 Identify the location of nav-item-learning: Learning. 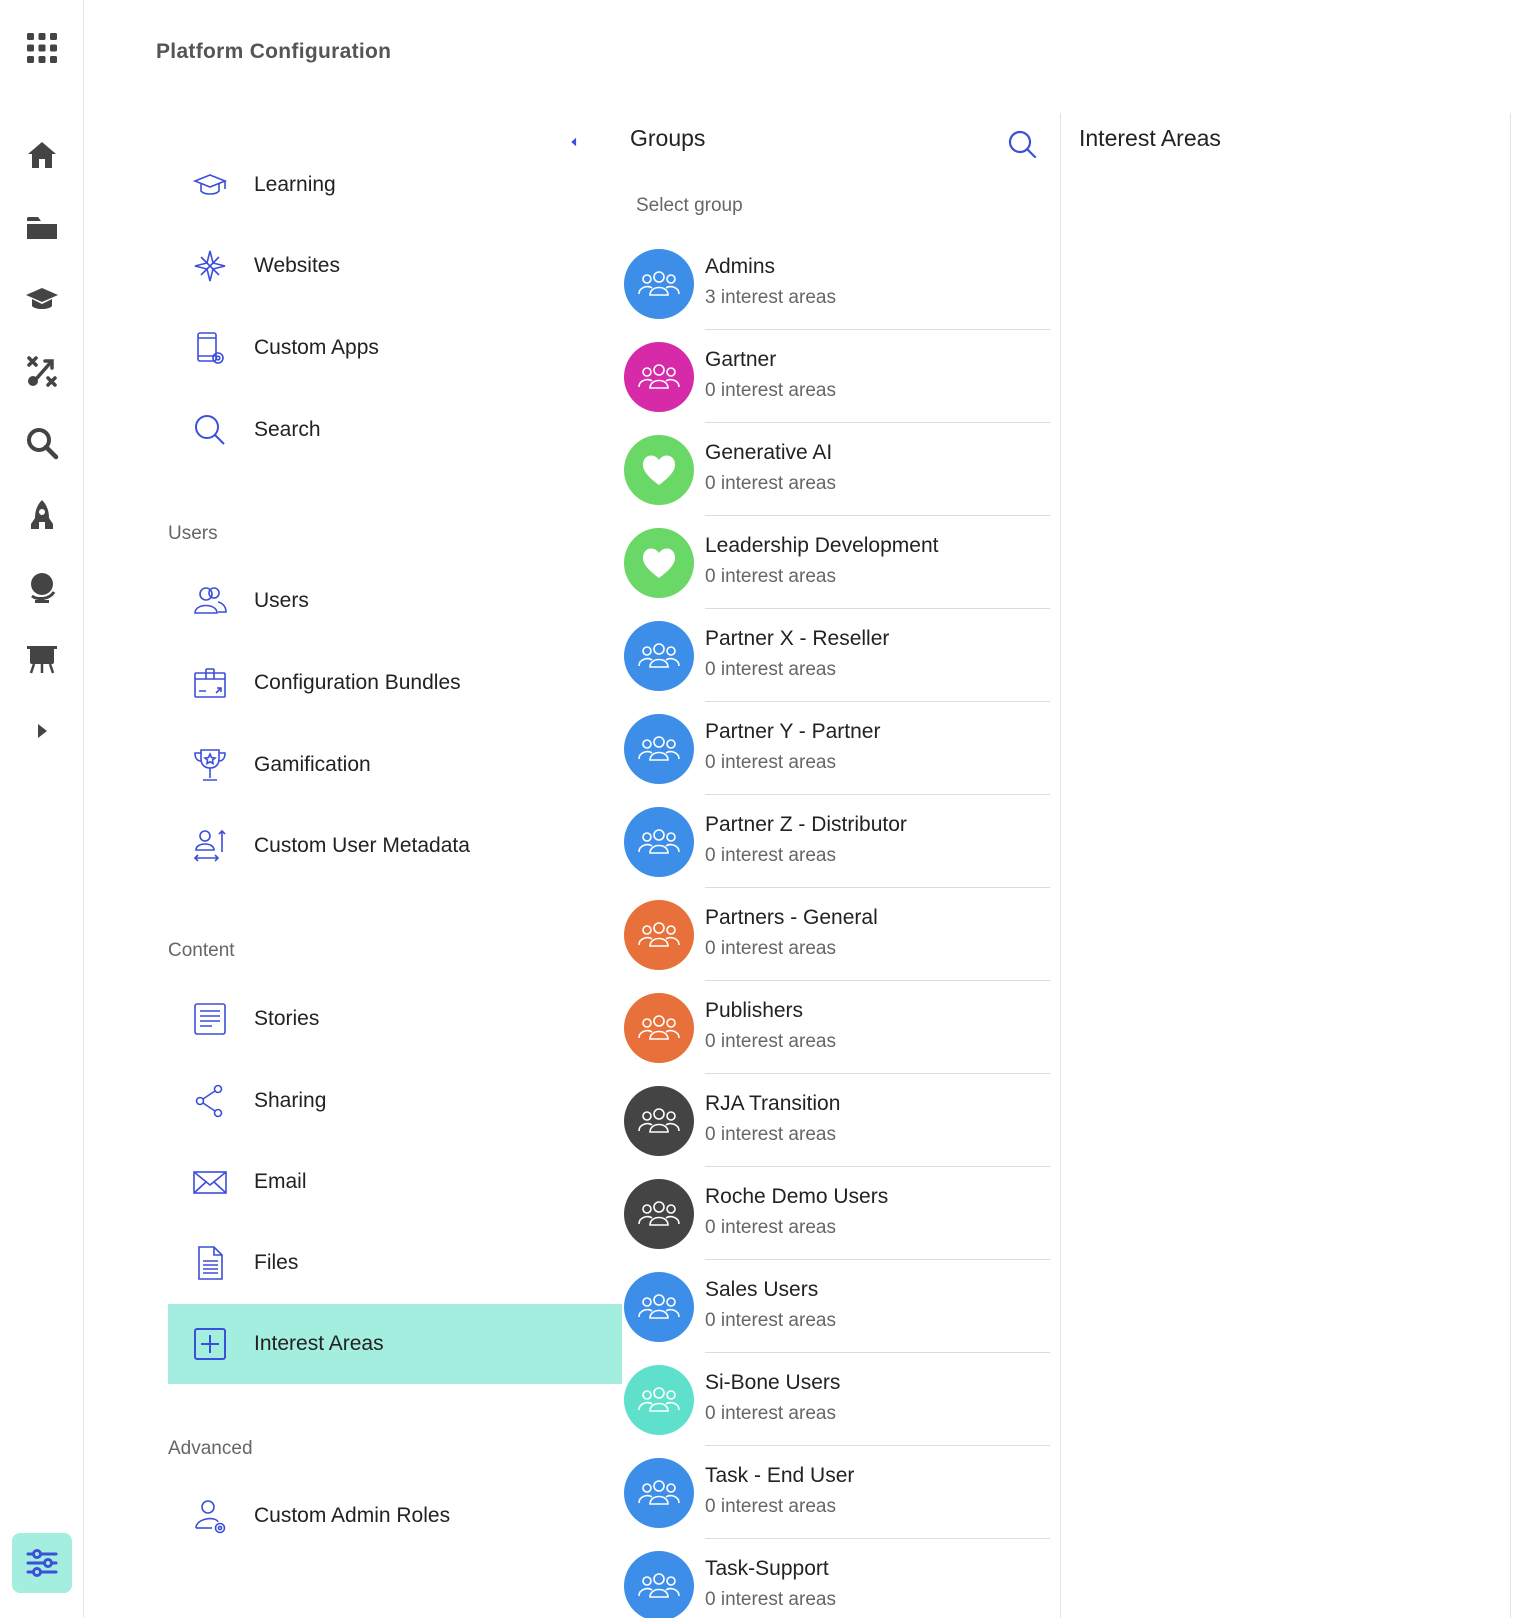
(395, 185).